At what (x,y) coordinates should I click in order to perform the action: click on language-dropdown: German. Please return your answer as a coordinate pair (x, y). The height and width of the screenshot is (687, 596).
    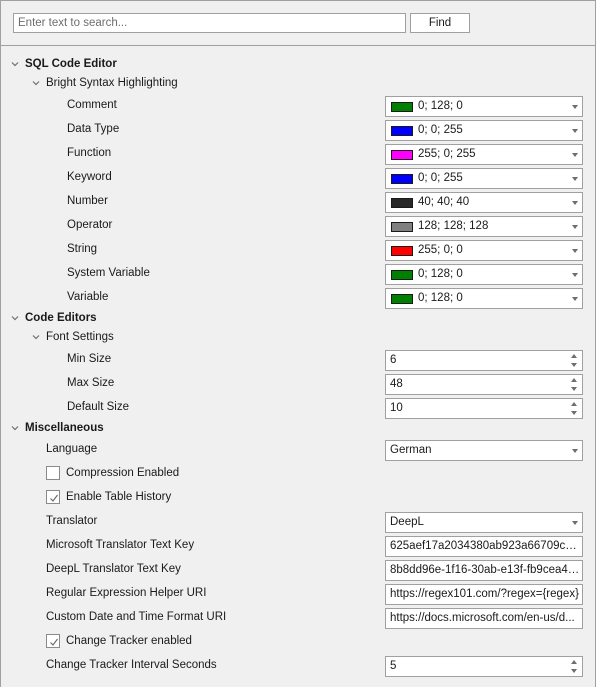
    Looking at the image, I should click on (484, 450).